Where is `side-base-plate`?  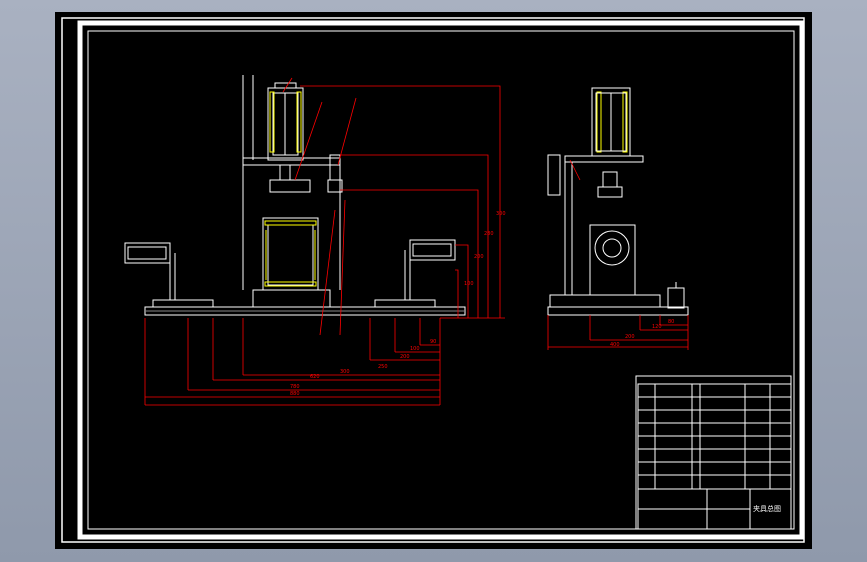
side-base-plate is located at coordinates (618, 311).